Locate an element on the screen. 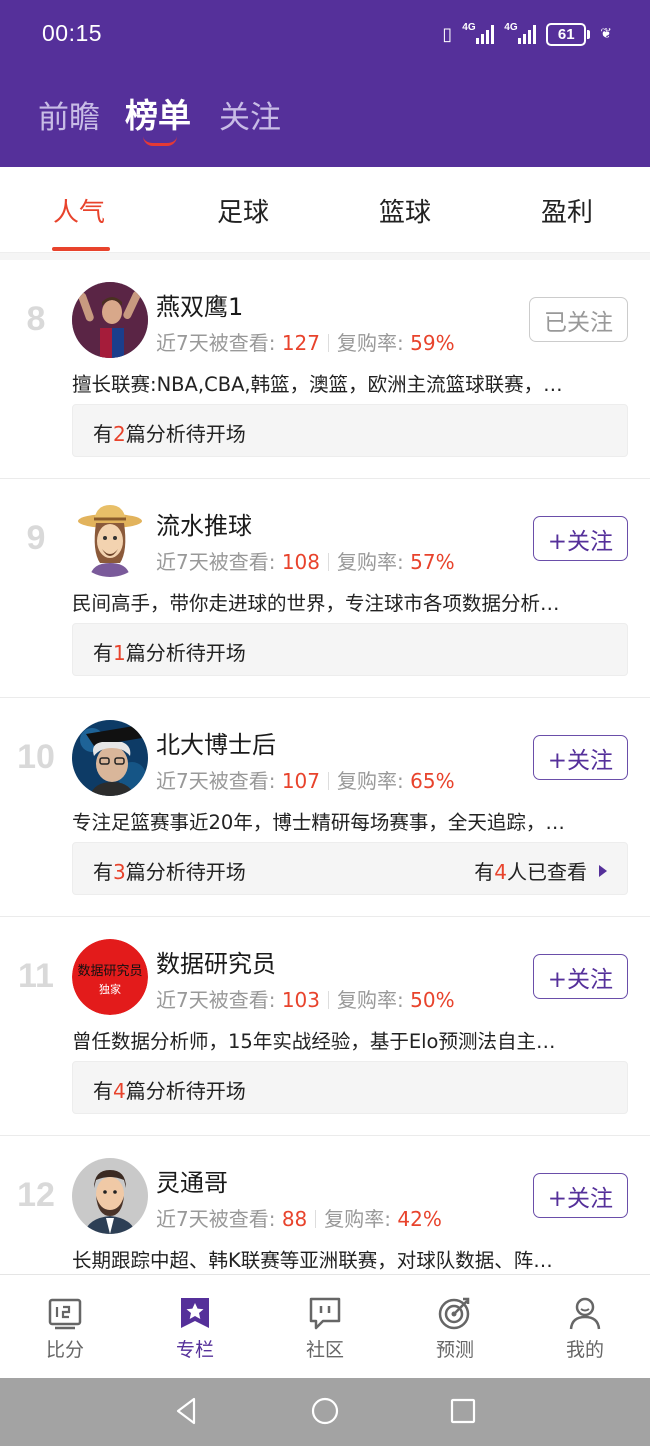 This screenshot has width=650, height=1446. nav-item-mine: 我的 is located at coordinates (585, 1327).